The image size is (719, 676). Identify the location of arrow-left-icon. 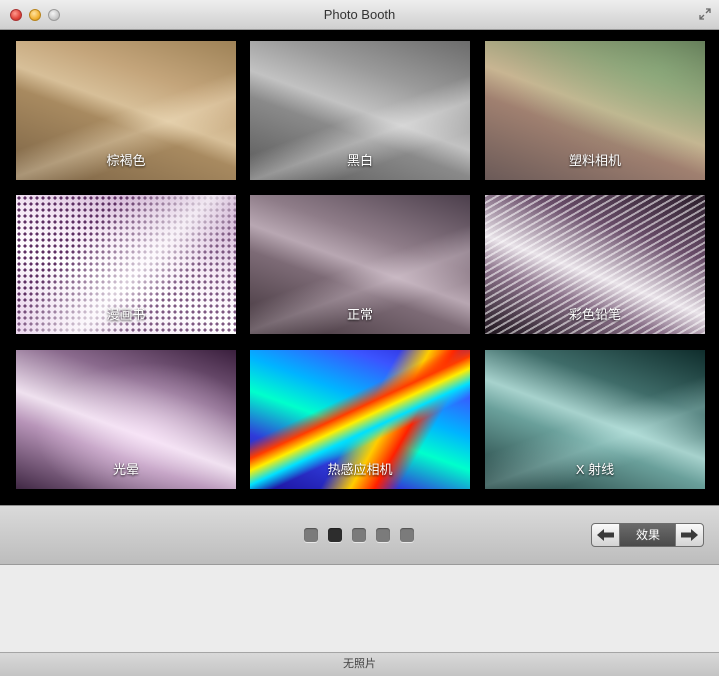
(605, 535).